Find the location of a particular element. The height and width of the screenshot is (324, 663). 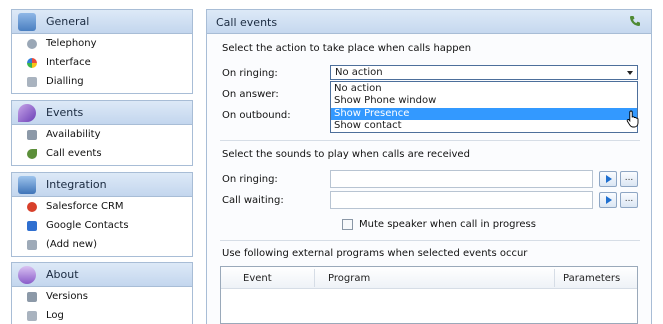

group-events: Events Availability Call events is located at coordinates (102, 133).